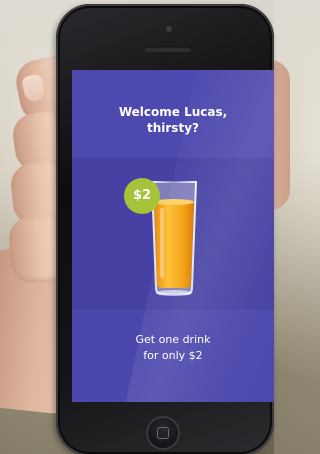  Describe the element at coordinates (168, 49) in the screenshot. I see `earpiece-speaker` at that location.